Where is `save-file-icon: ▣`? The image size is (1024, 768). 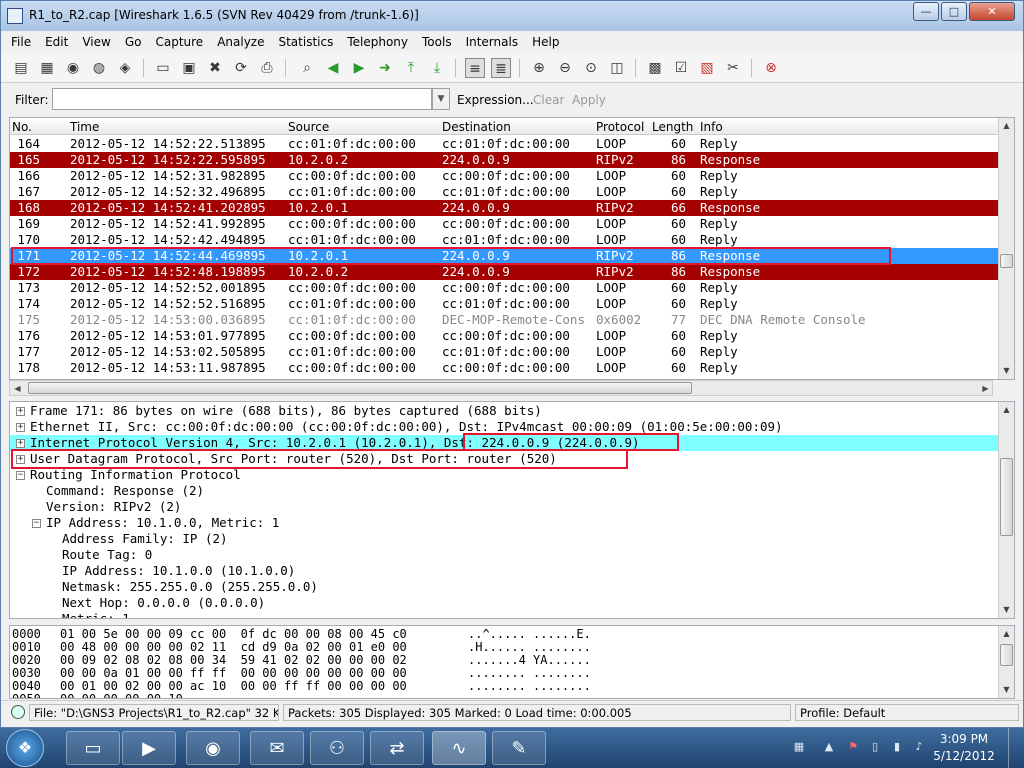
save-file-icon: ▣ is located at coordinates (189, 68).